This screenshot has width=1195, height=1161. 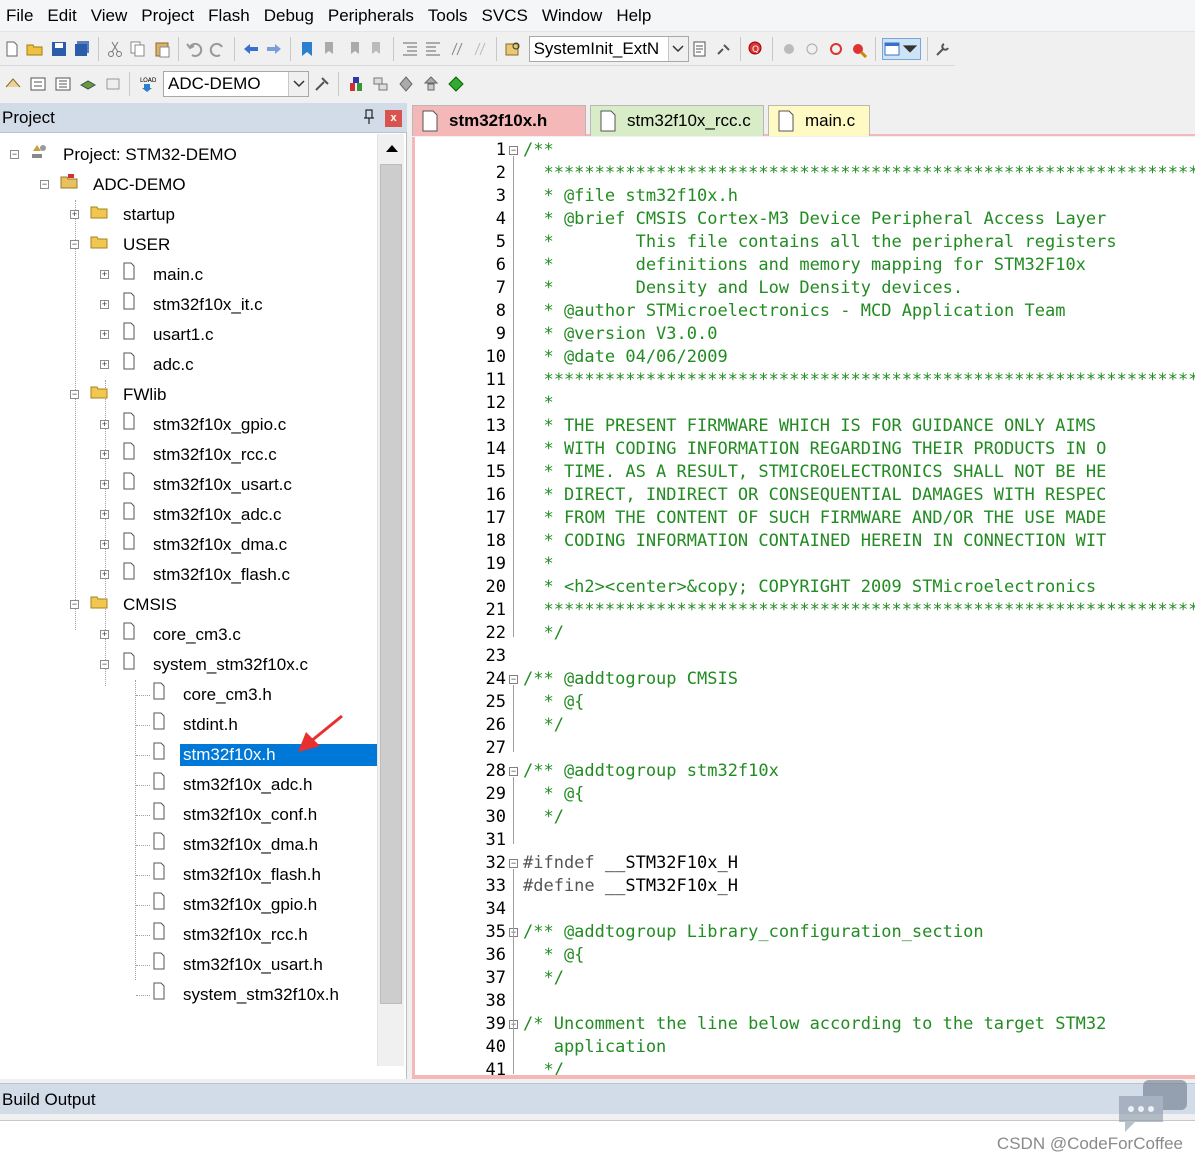 I want to click on redo-icon, so click(x=218, y=49).